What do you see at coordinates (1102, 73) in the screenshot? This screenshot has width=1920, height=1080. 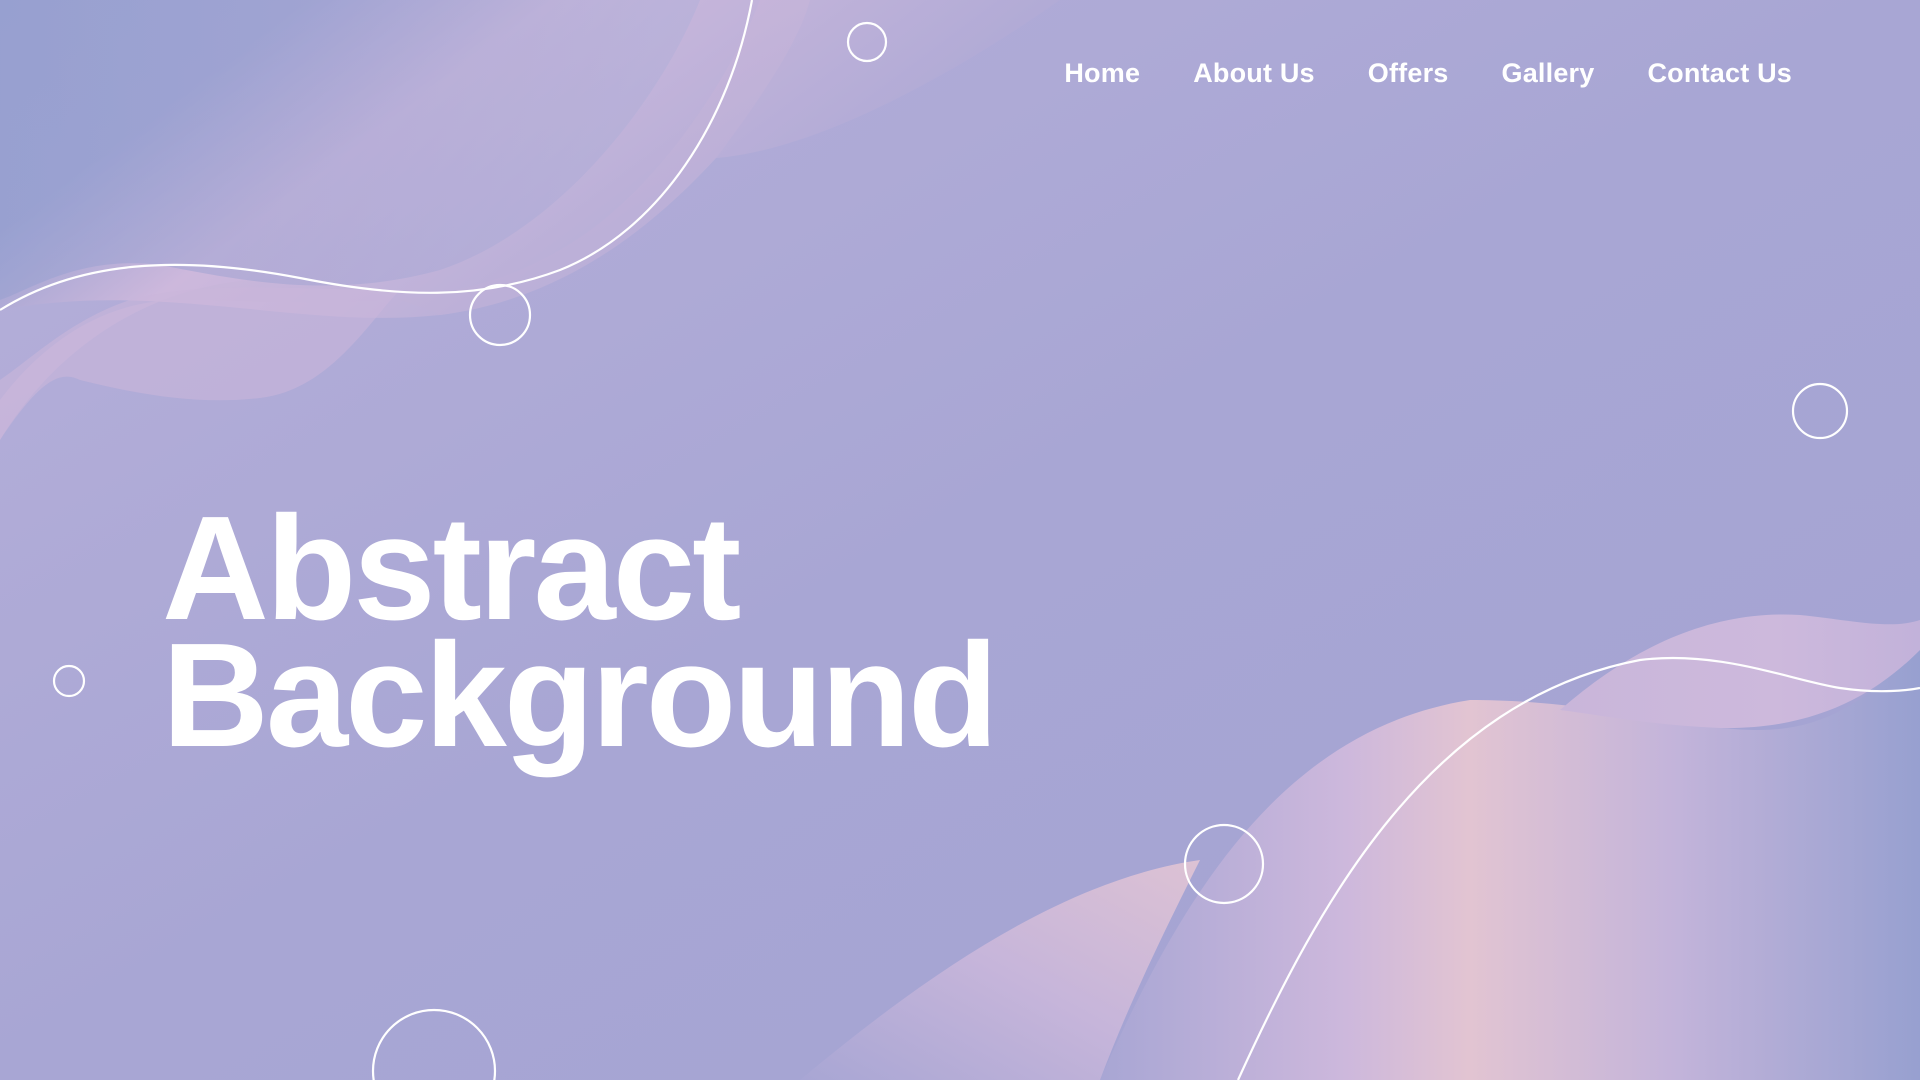 I see `nav-home-link: Home` at bounding box center [1102, 73].